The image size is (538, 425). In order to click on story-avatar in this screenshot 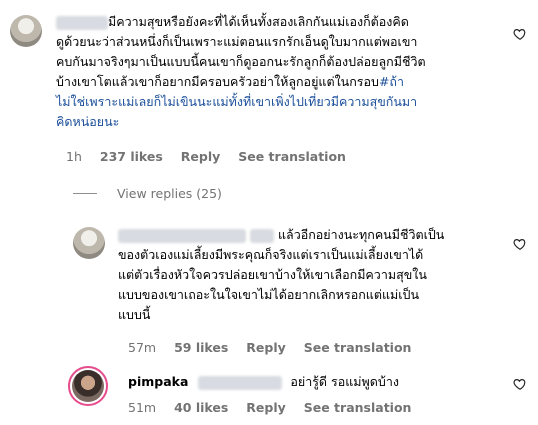, I will do `click(88, 386)`.